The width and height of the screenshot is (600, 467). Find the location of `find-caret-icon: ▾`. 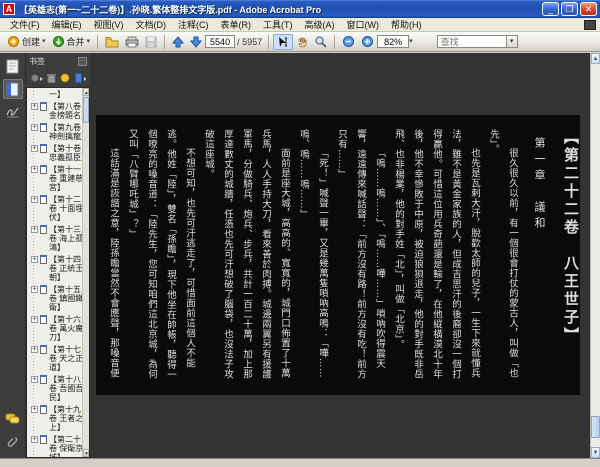

find-caret-icon: ▾ is located at coordinates (512, 41).